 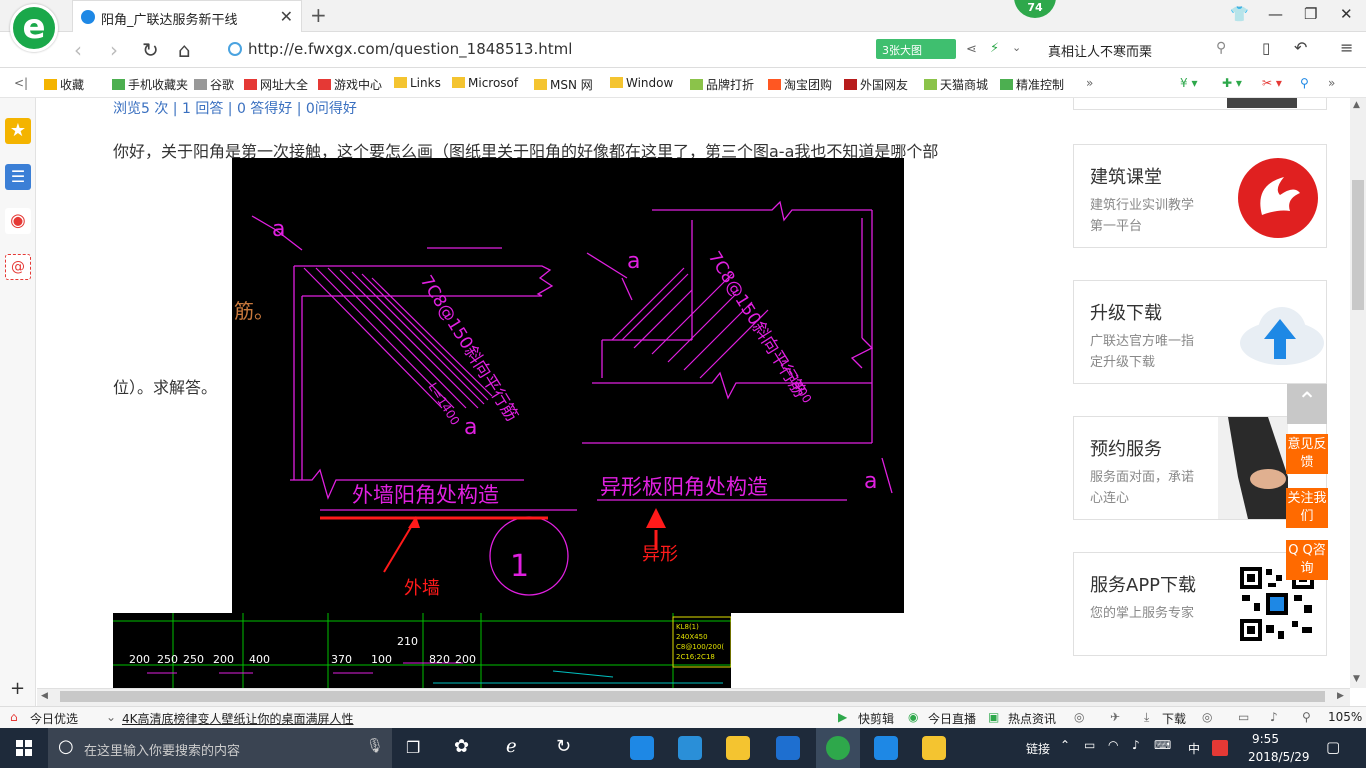 What do you see at coordinates (78, 50) in the screenshot?
I see `back-icon: ‹` at bounding box center [78, 50].